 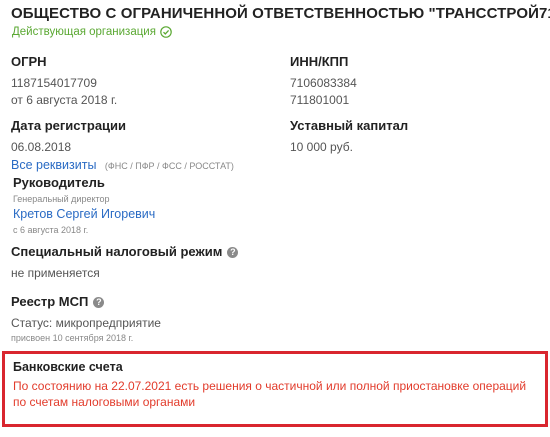 I want to click on tax-regime-label: Специальный налоговый режим?, so click(x=125, y=251).